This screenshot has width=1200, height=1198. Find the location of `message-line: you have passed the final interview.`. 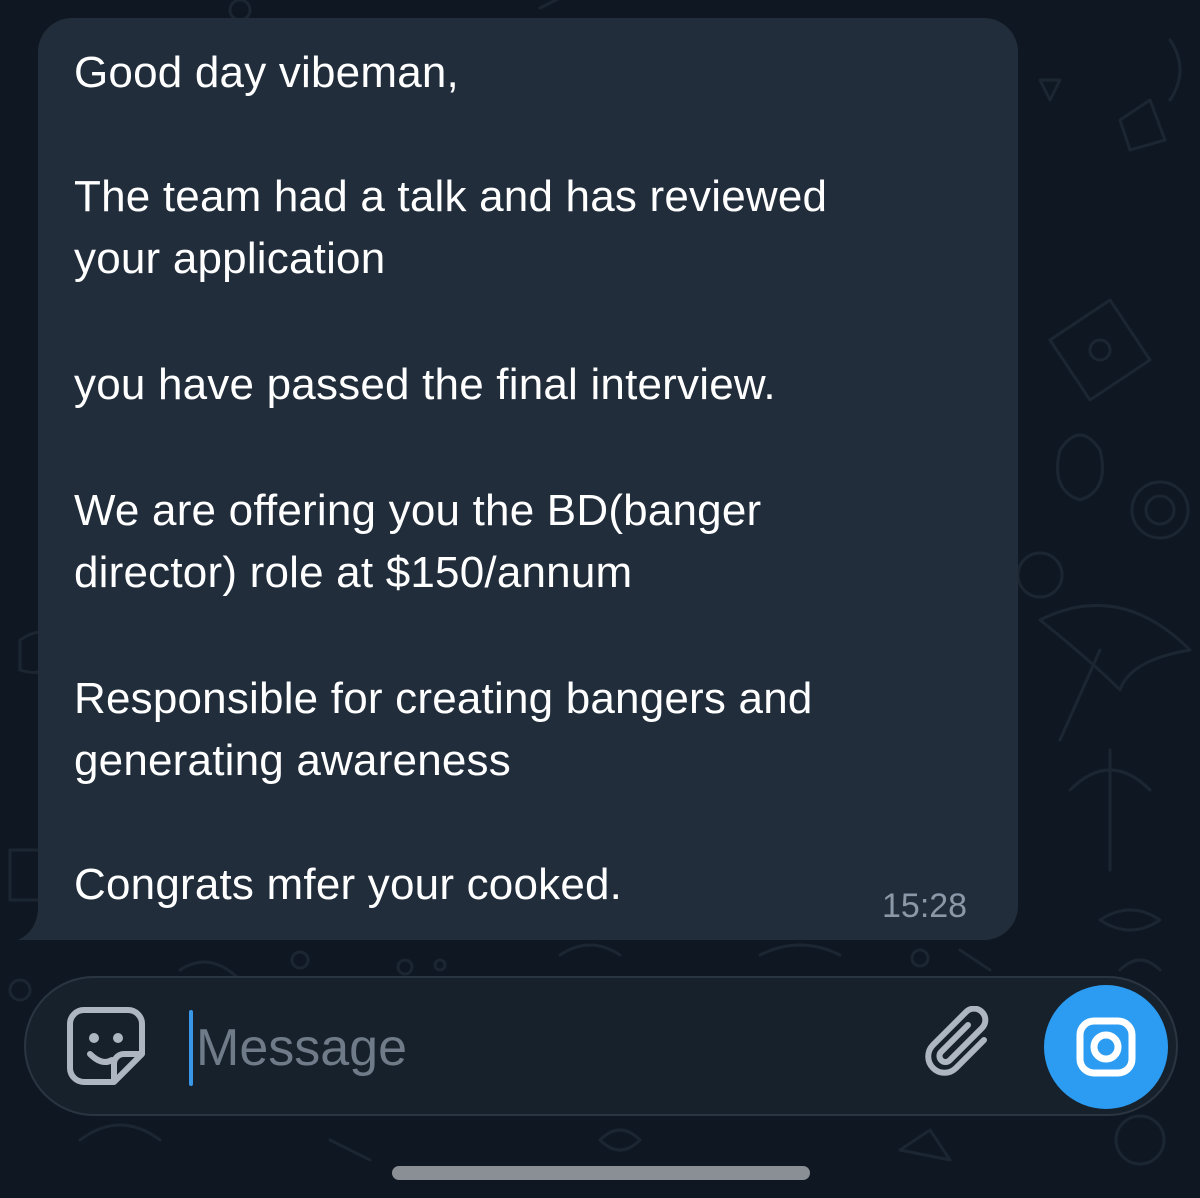

message-line: you have passed the final interview. is located at coordinates (425, 384).